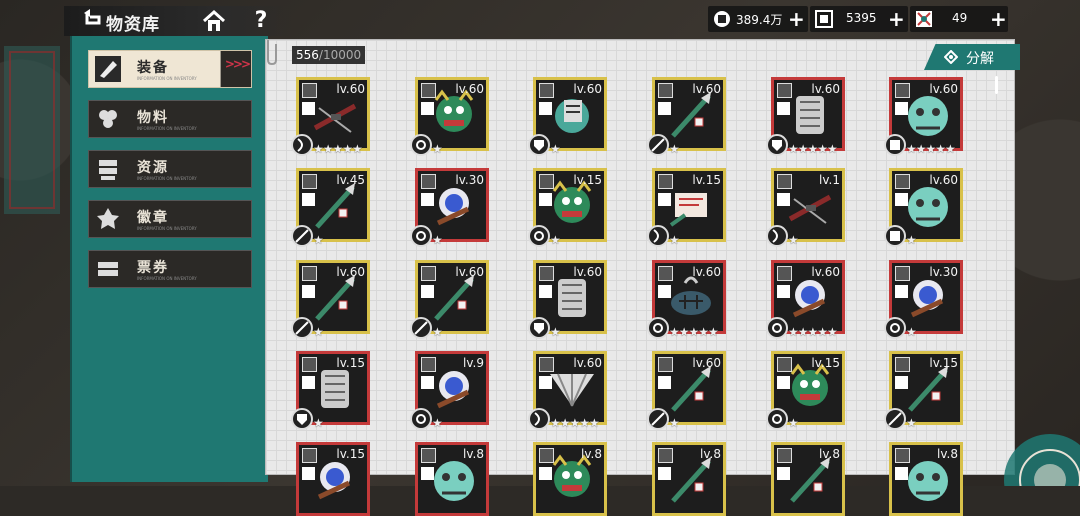 This screenshot has height=516, width=1080. What do you see at coordinates (333, 479) in the screenshot?
I see `item-card: lv.15` at bounding box center [333, 479].